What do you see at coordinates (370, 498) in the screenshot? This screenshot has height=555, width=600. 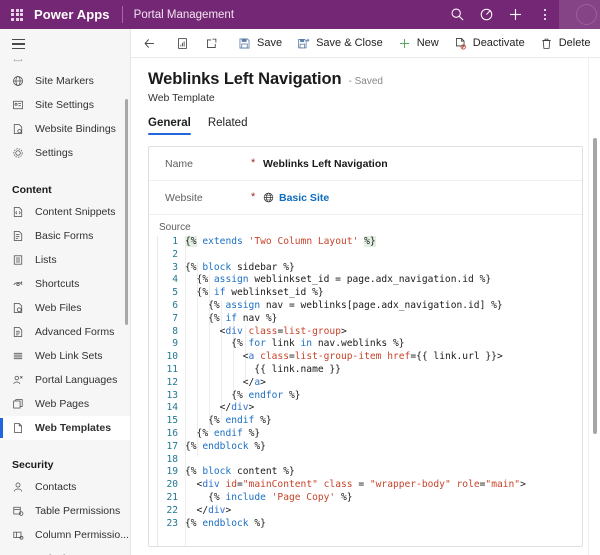 I see `code-line: 21 {% include 'Page Copy' %}` at bounding box center [370, 498].